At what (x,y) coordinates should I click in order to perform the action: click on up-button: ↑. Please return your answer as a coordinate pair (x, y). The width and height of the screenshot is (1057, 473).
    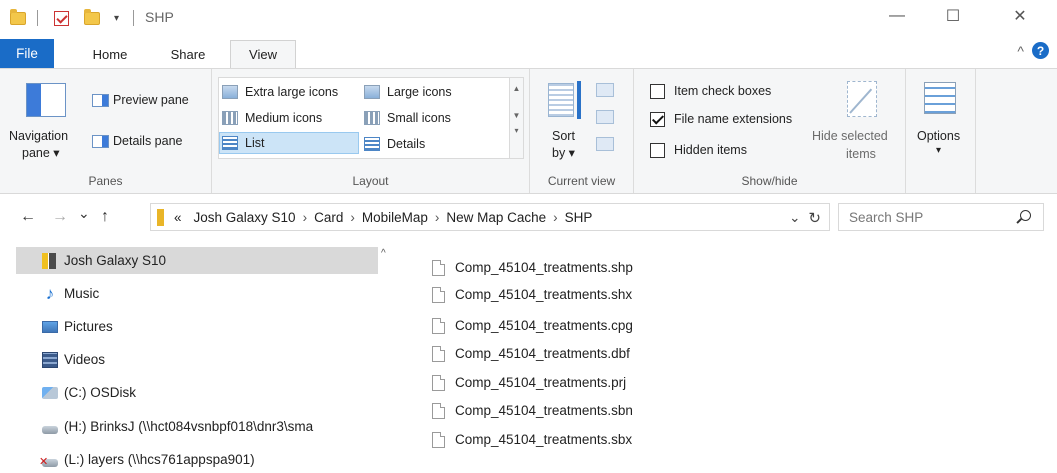
    Looking at the image, I should click on (105, 217).